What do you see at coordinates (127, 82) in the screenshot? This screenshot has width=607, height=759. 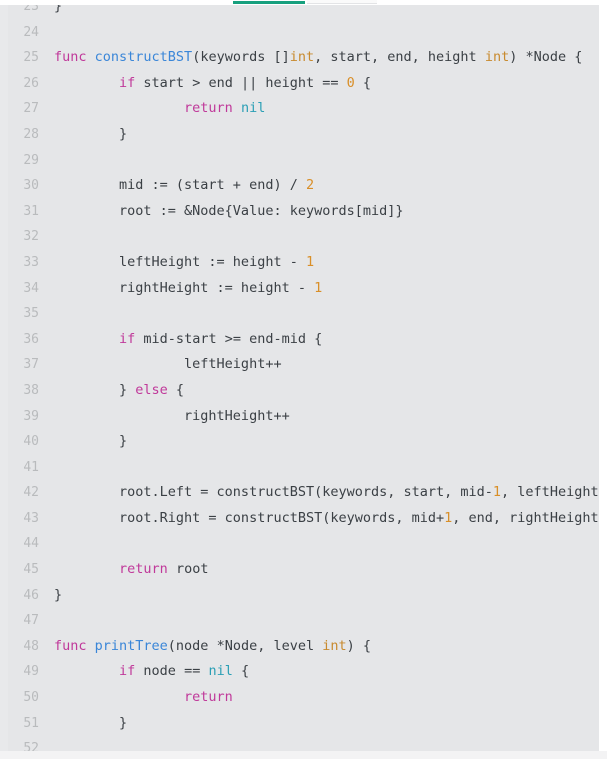 I see `code-token: if` at bounding box center [127, 82].